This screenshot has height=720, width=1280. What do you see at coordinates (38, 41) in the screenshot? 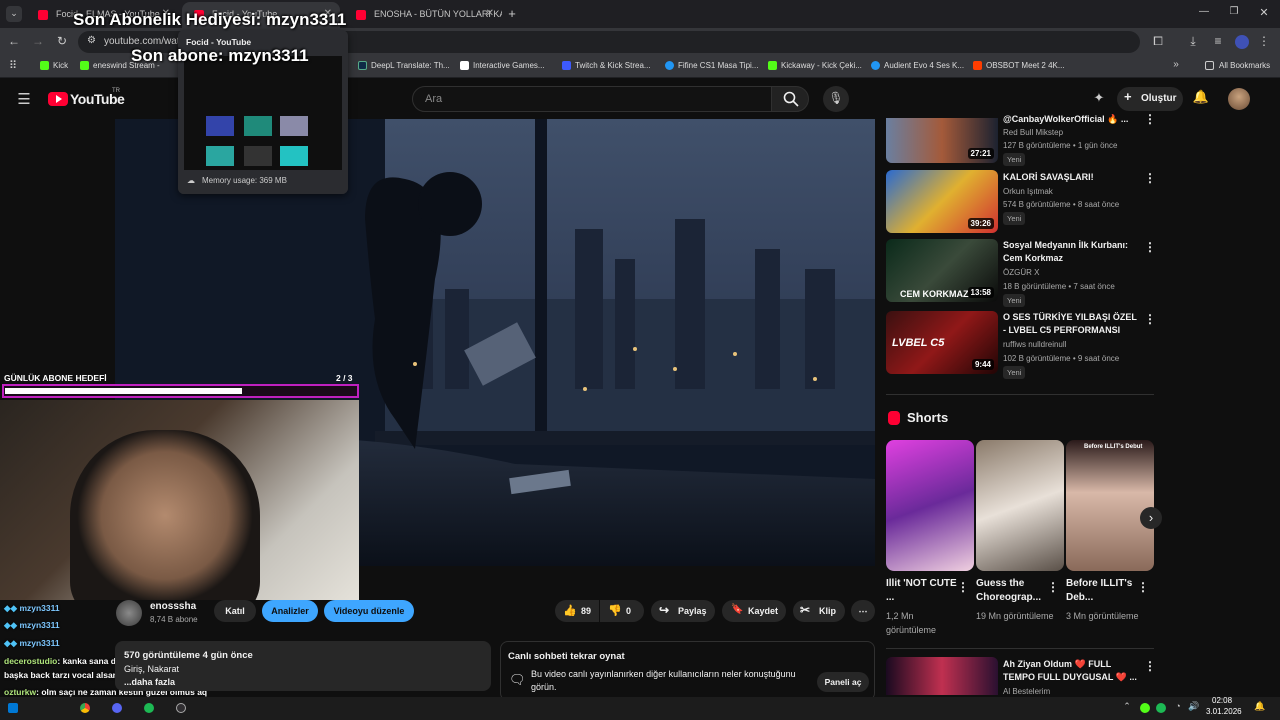
I see `forward-icon: →` at bounding box center [38, 41].